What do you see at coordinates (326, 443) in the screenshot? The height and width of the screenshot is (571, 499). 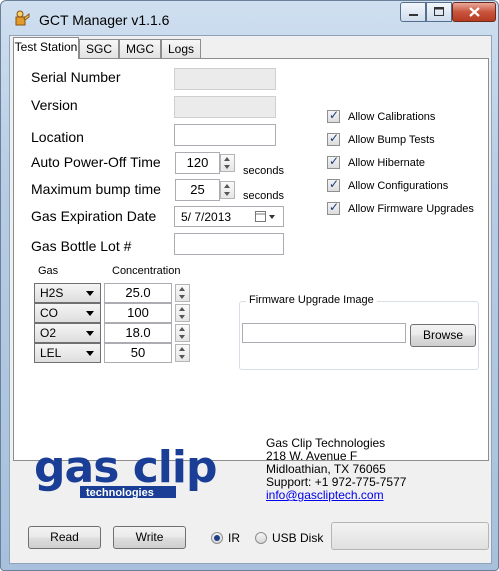 I see `company-name: Gas Clip Technologies` at bounding box center [326, 443].